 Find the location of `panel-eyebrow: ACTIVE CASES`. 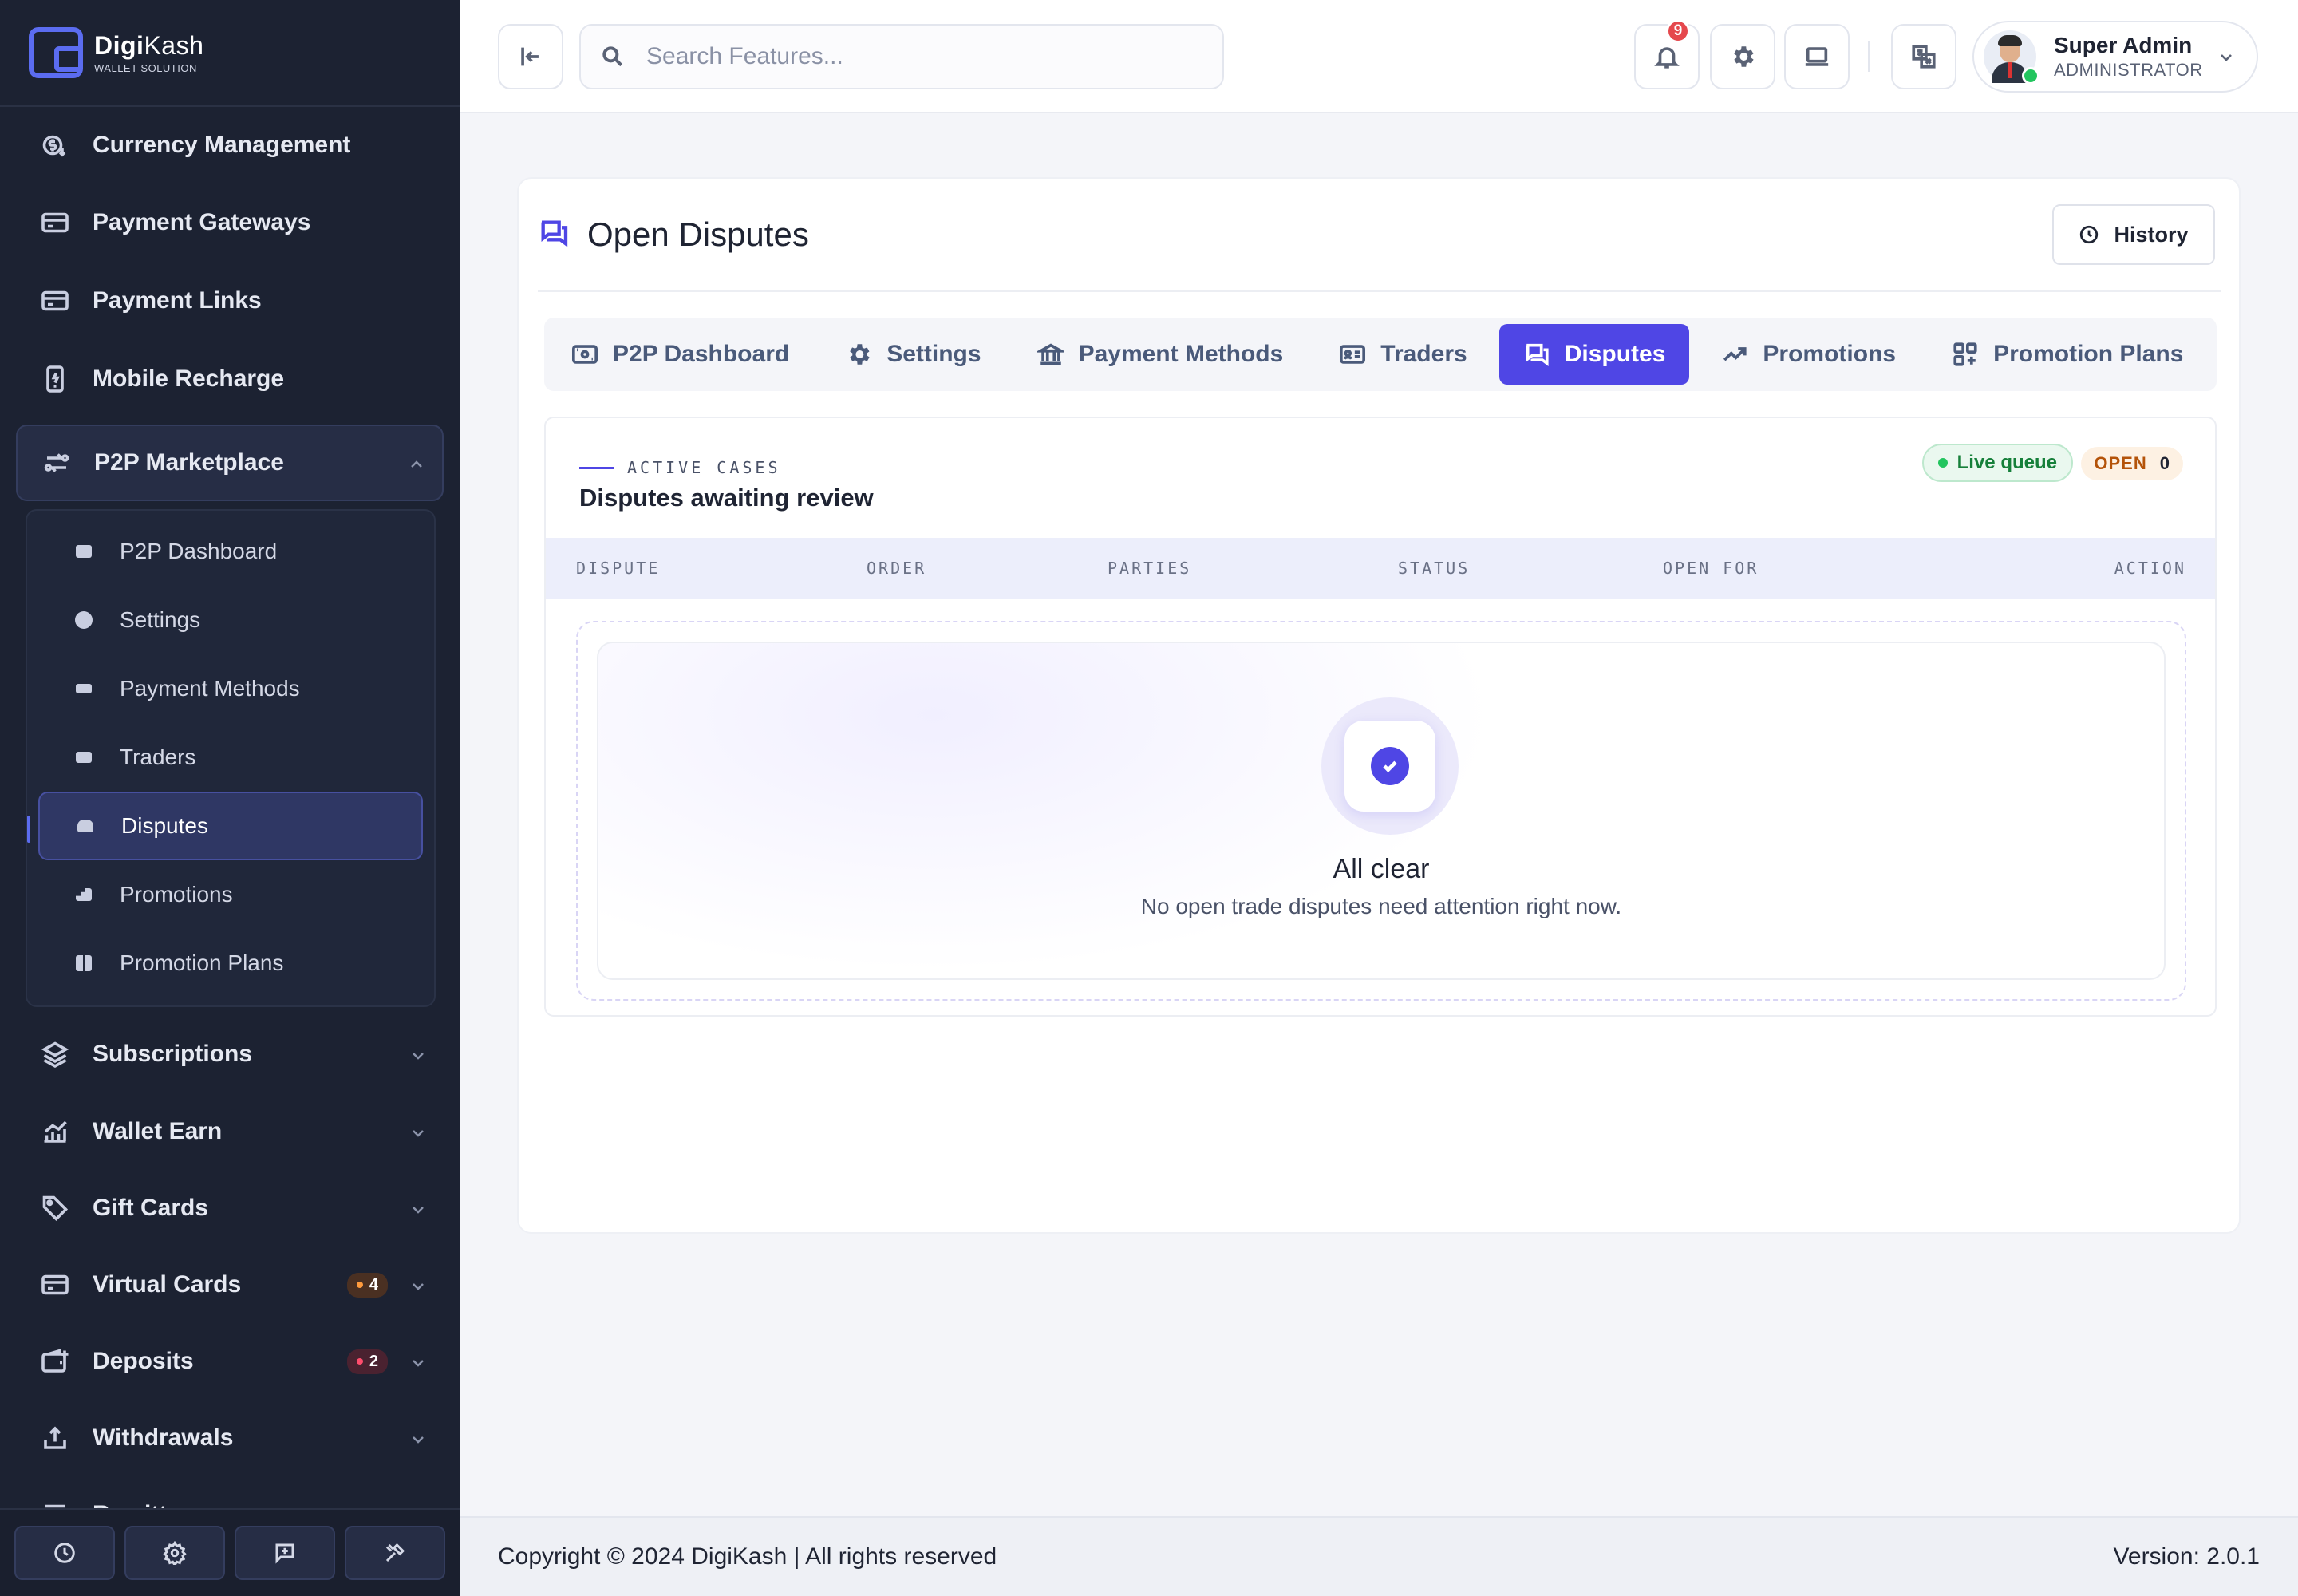

panel-eyebrow: ACTIVE CASES is located at coordinates (680, 467).